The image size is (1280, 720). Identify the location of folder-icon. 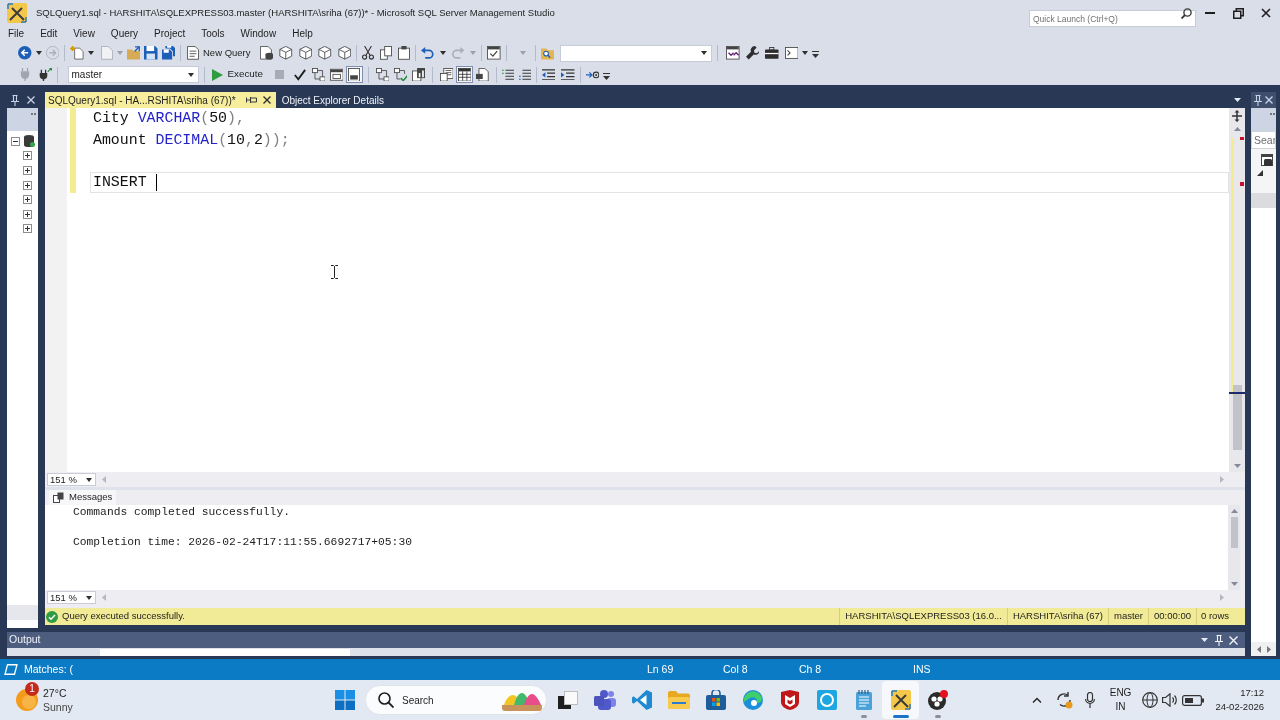
(133, 53).